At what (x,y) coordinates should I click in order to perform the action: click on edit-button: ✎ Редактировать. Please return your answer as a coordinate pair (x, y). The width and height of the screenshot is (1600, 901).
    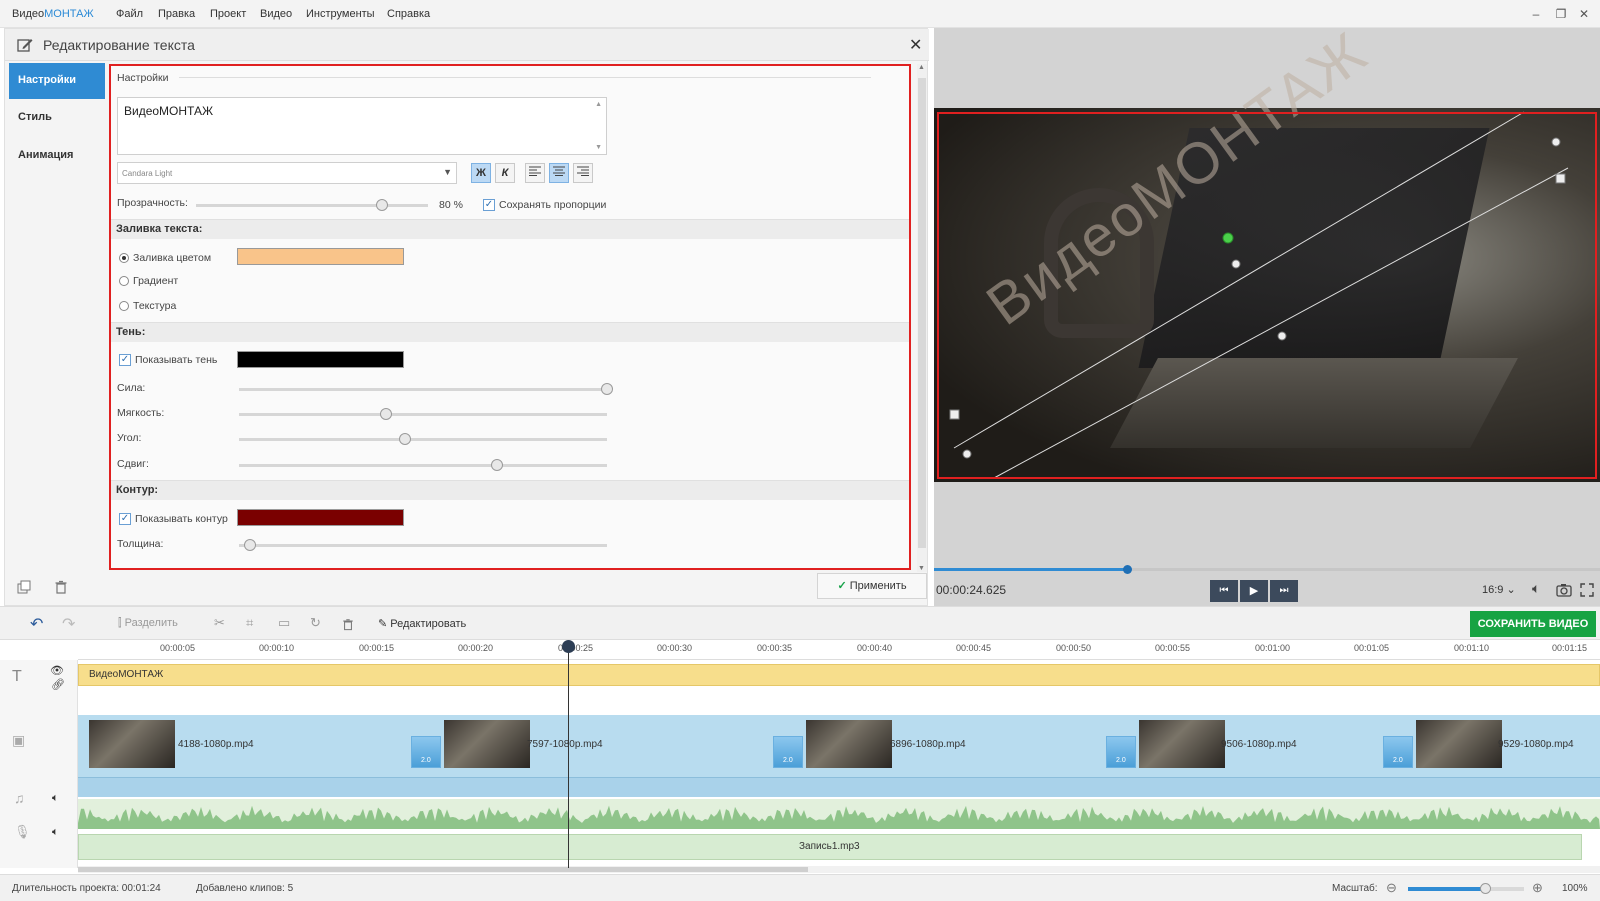
    Looking at the image, I should click on (422, 623).